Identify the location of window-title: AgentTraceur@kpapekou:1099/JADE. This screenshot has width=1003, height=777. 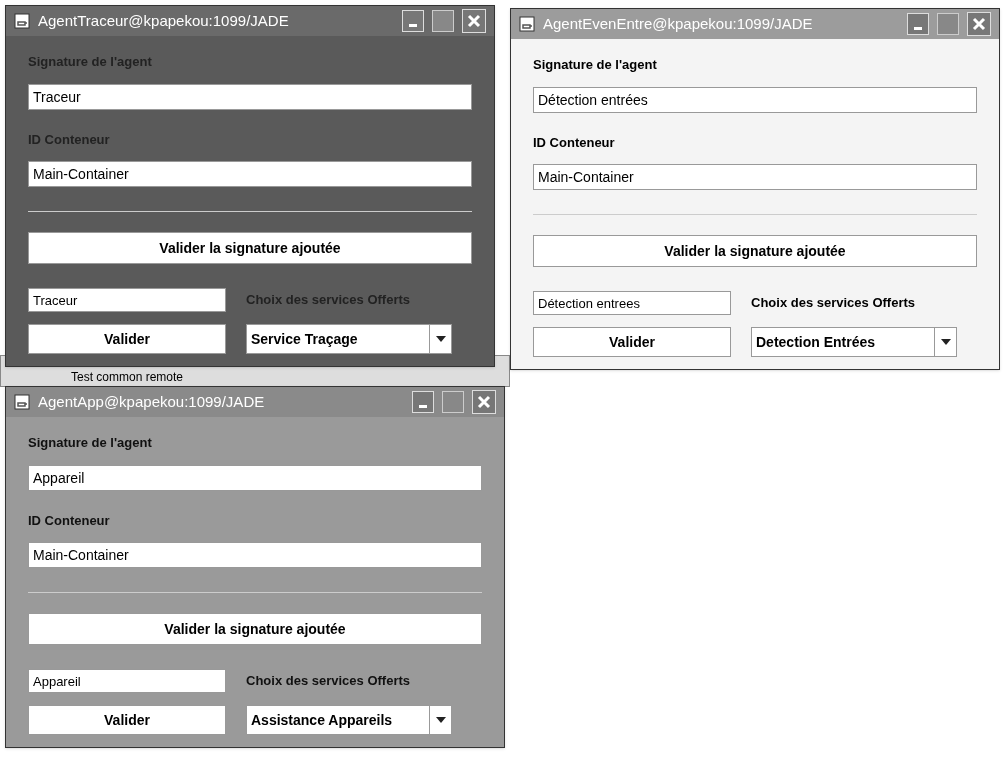
(164, 20).